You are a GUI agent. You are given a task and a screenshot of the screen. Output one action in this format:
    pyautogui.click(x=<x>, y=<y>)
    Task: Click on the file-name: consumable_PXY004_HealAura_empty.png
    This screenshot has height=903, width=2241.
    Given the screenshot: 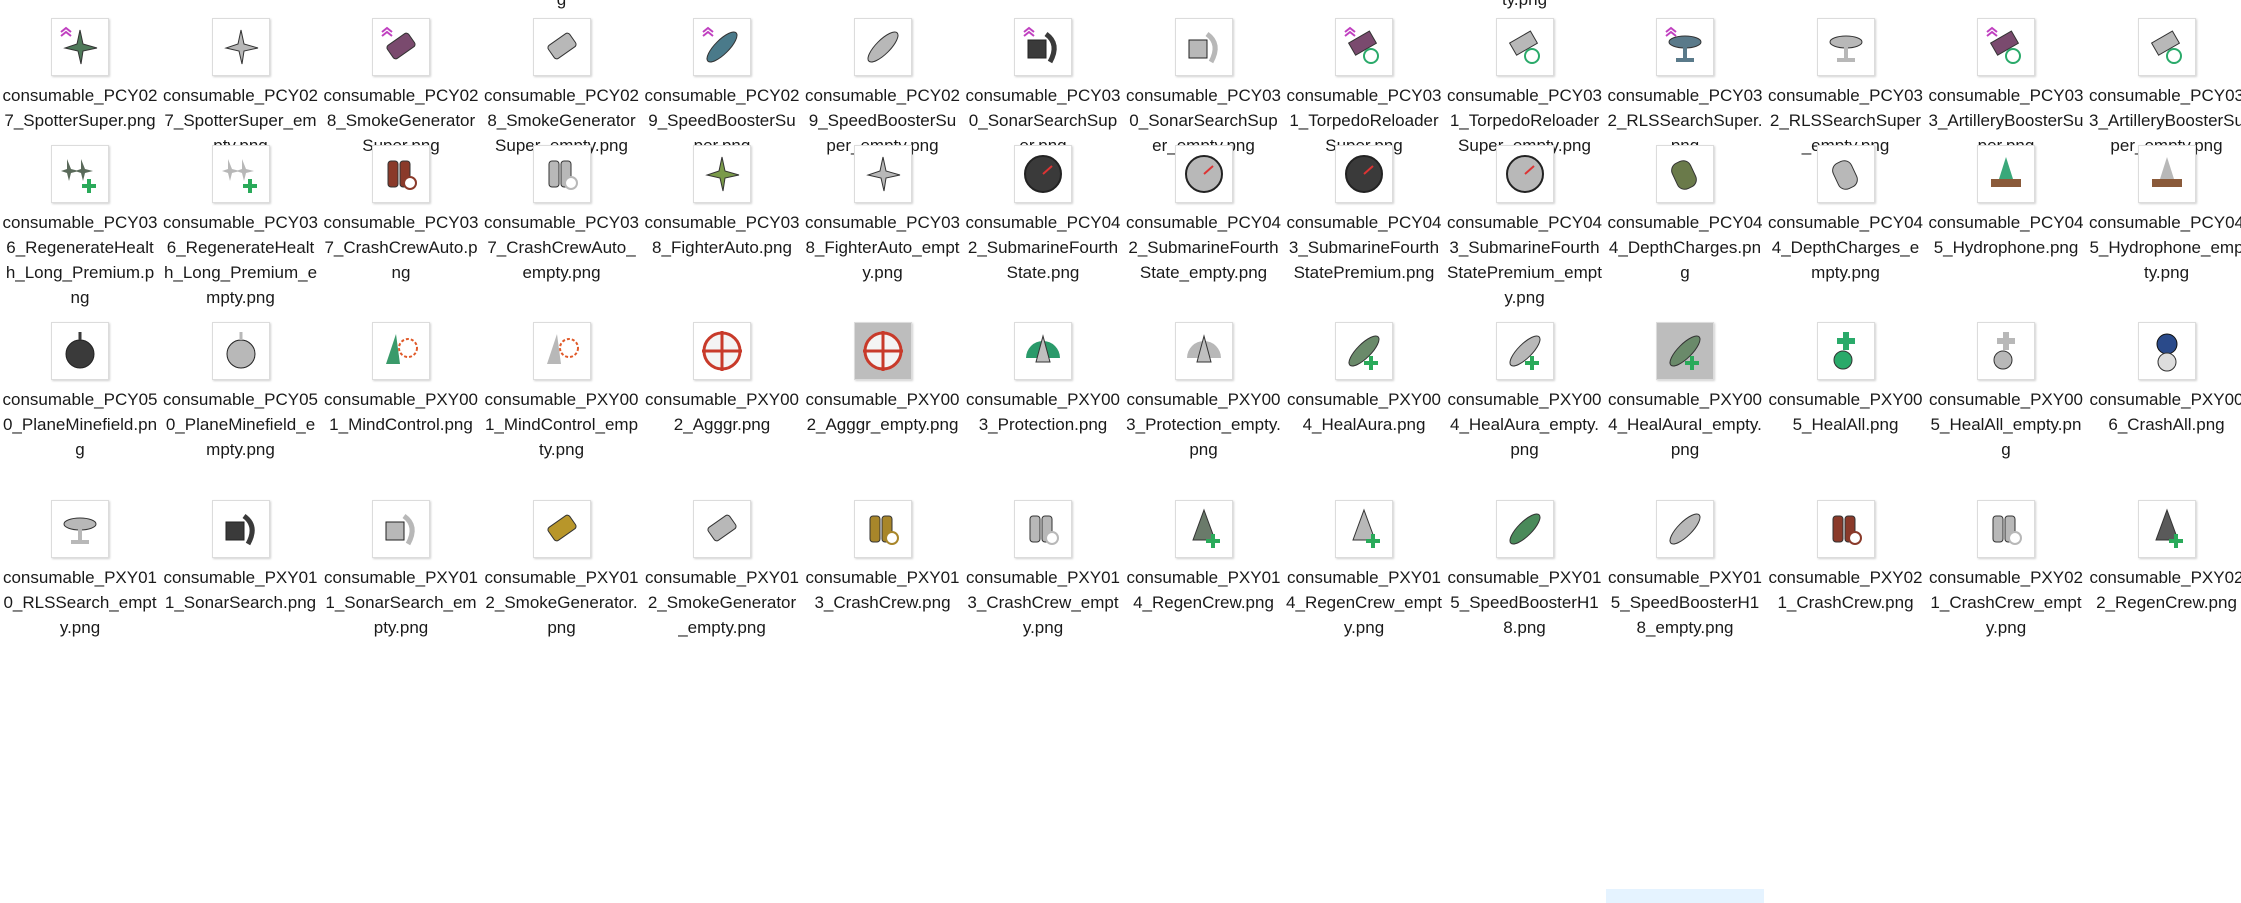 What is the action you would take?
    pyautogui.click(x=1524, y=424)
    